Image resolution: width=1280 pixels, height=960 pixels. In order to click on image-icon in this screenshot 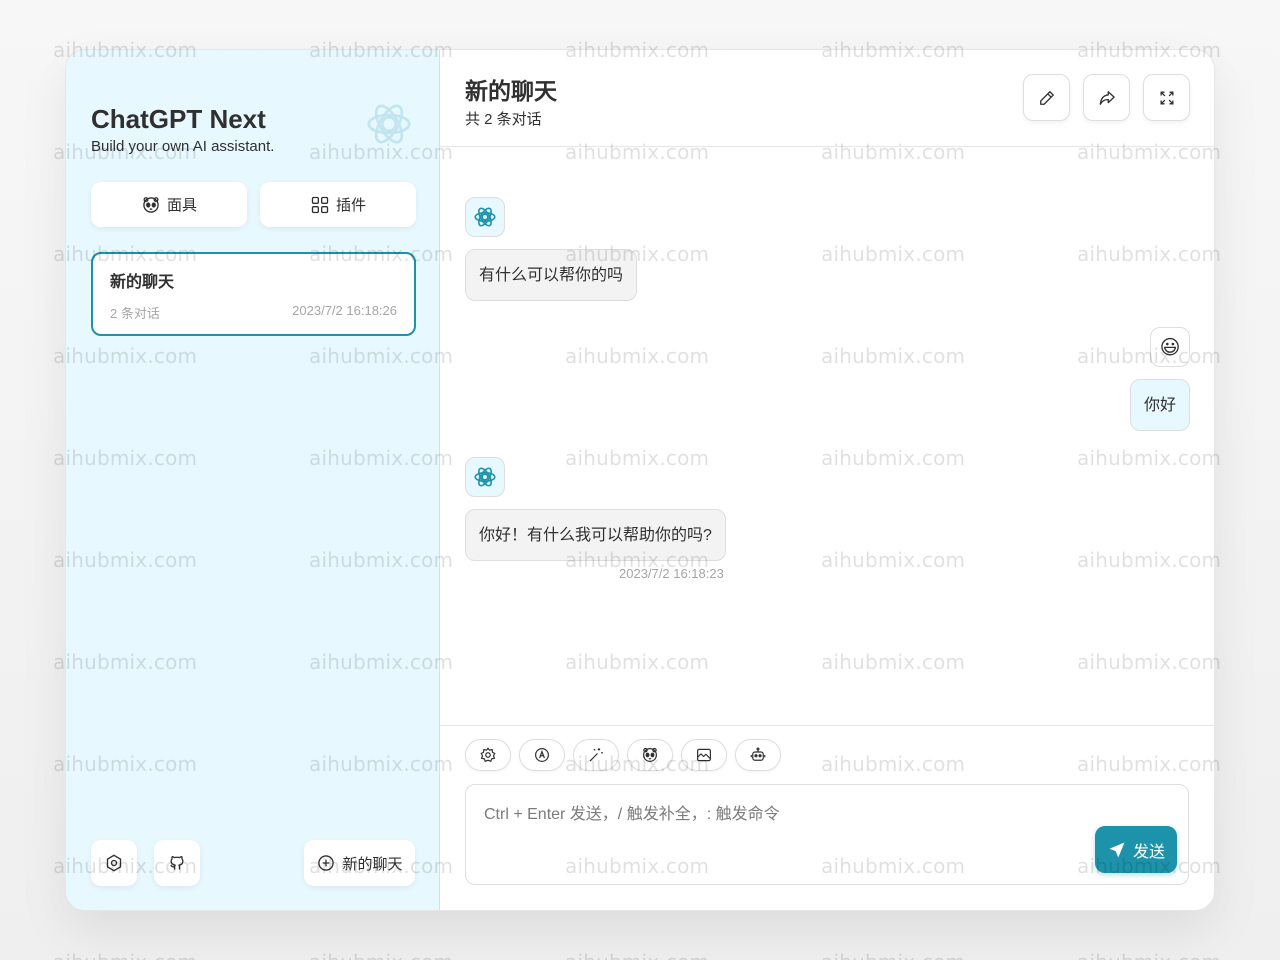, I will do `click(704, 755)`.